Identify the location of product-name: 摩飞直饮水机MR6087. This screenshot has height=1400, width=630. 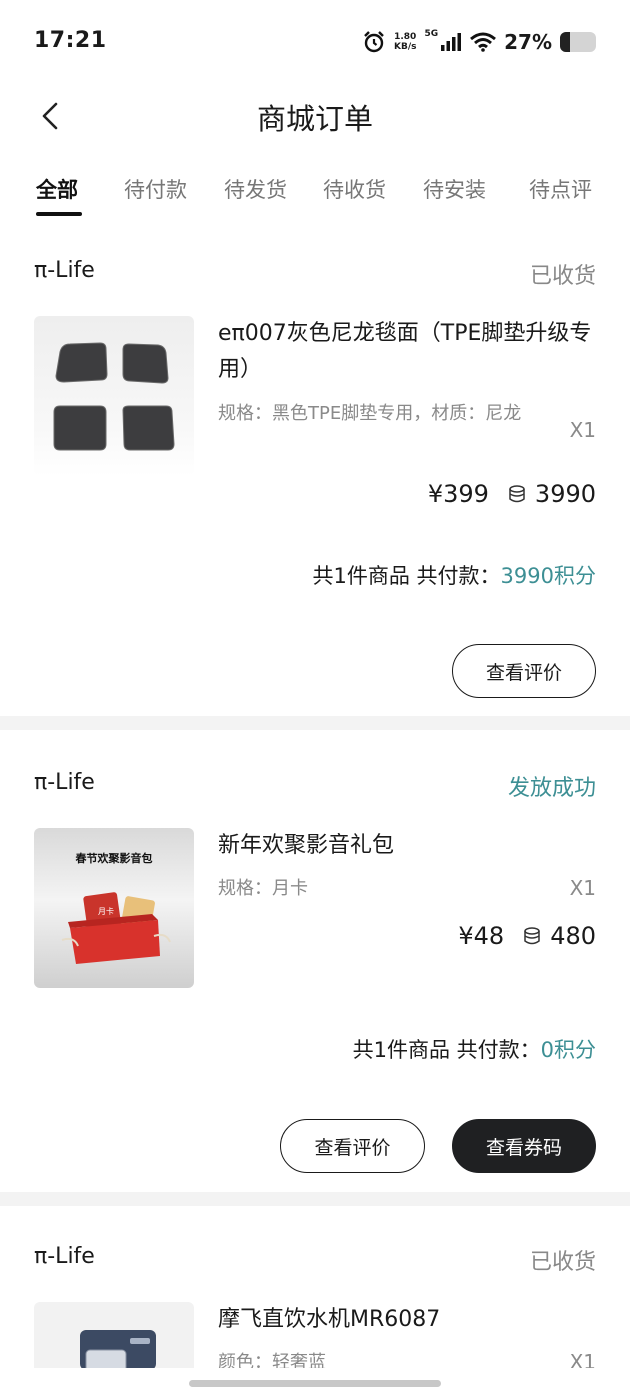
(408, 1320).